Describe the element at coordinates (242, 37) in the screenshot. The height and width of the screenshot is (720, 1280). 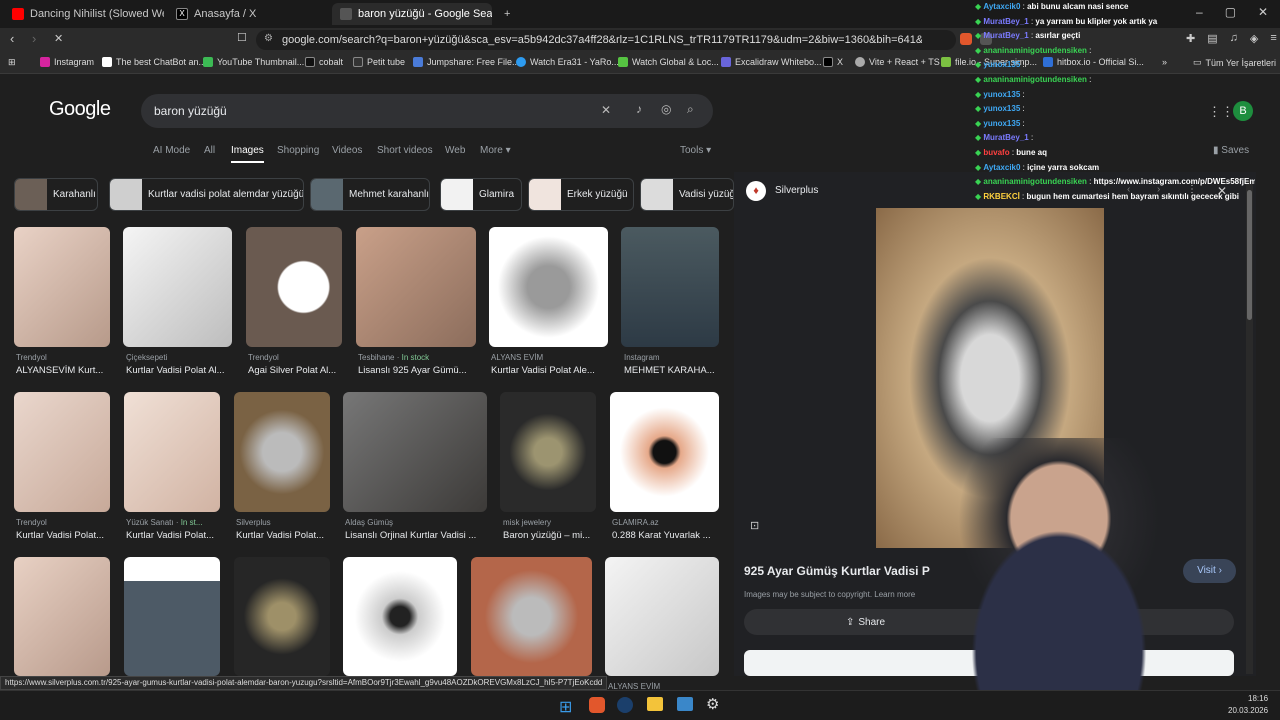
I see `bookmark-icon: ☐` at that location.